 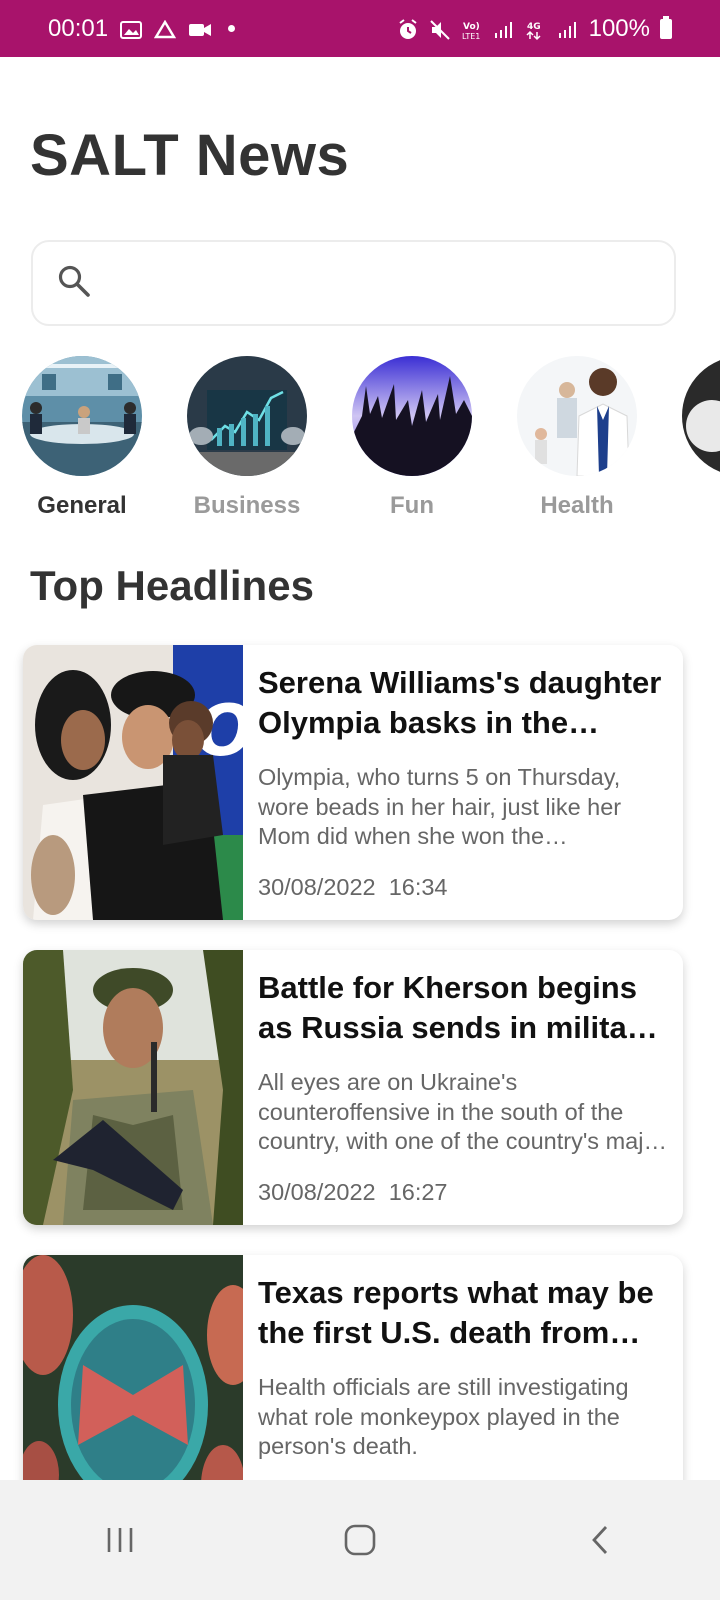 What do you see at coordinates (389, 283) in the screenshot?
I see `search-input` at bounding box center [389, 283].